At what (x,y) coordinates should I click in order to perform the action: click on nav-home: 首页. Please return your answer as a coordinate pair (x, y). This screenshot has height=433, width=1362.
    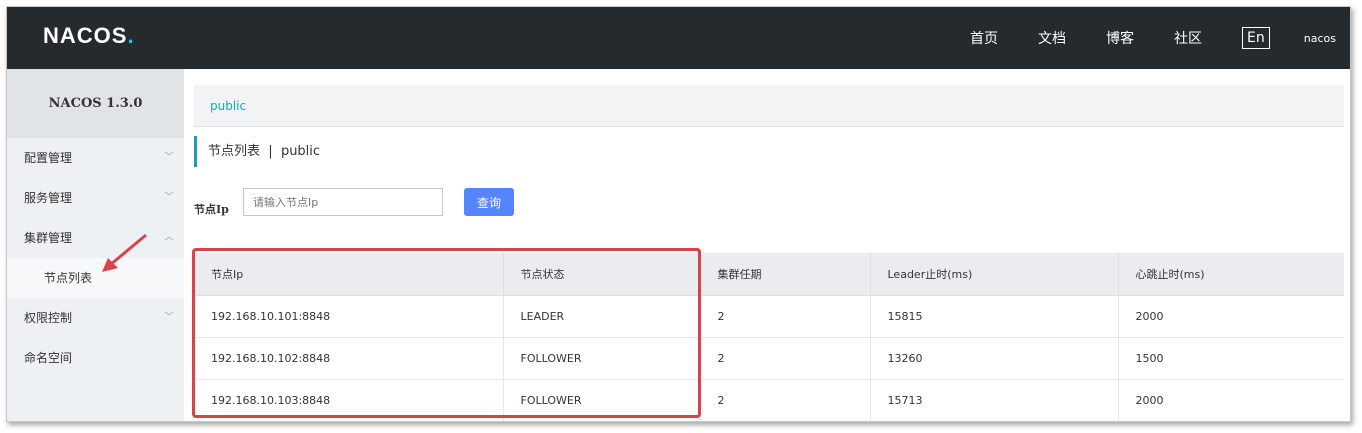
    Looking at the image, I should click on (984, 38).